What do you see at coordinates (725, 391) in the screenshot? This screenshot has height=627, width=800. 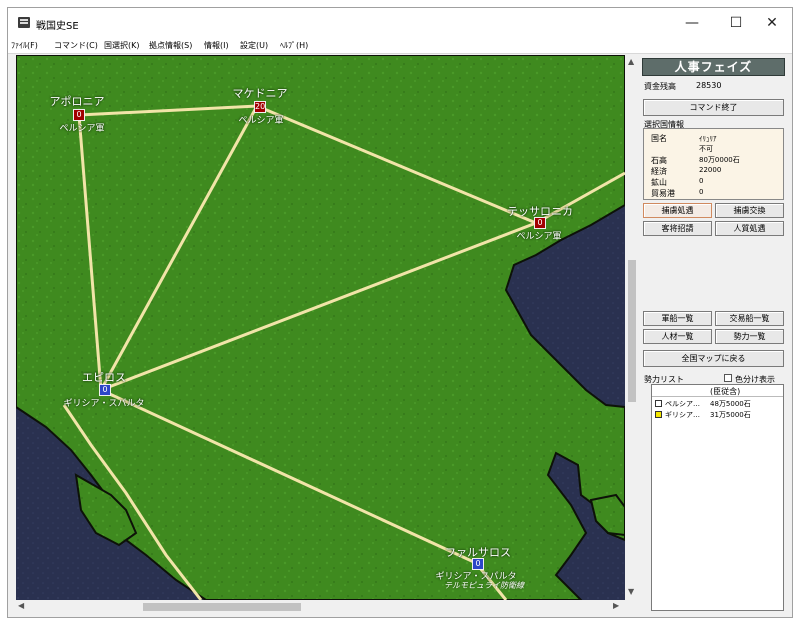 I see `force-list-header-label: (臣従含)` at bounding box center [725, 391].